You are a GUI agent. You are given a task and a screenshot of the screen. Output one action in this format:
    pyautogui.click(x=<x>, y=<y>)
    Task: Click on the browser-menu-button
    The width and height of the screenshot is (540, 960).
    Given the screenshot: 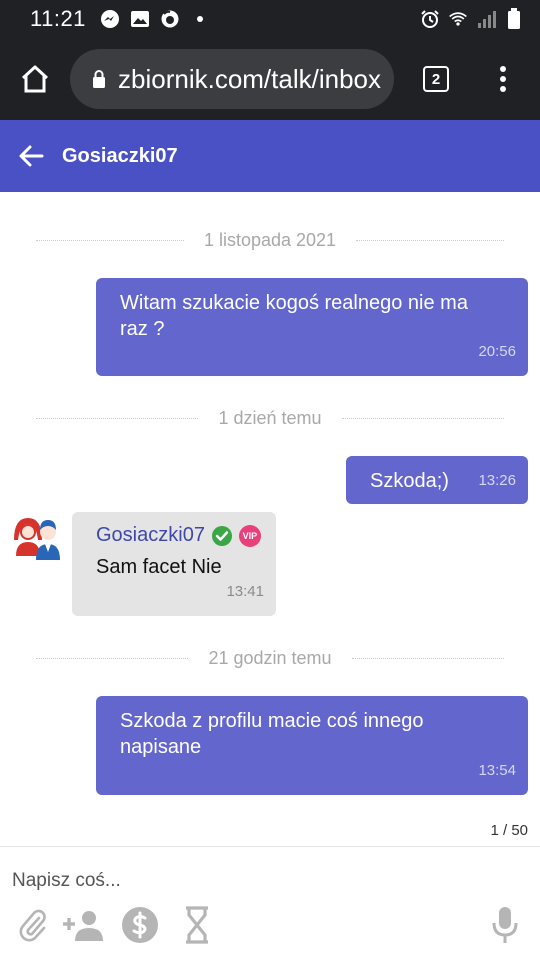 What is the action you would take?
    pyautogui.click(x=503, y=79)
    